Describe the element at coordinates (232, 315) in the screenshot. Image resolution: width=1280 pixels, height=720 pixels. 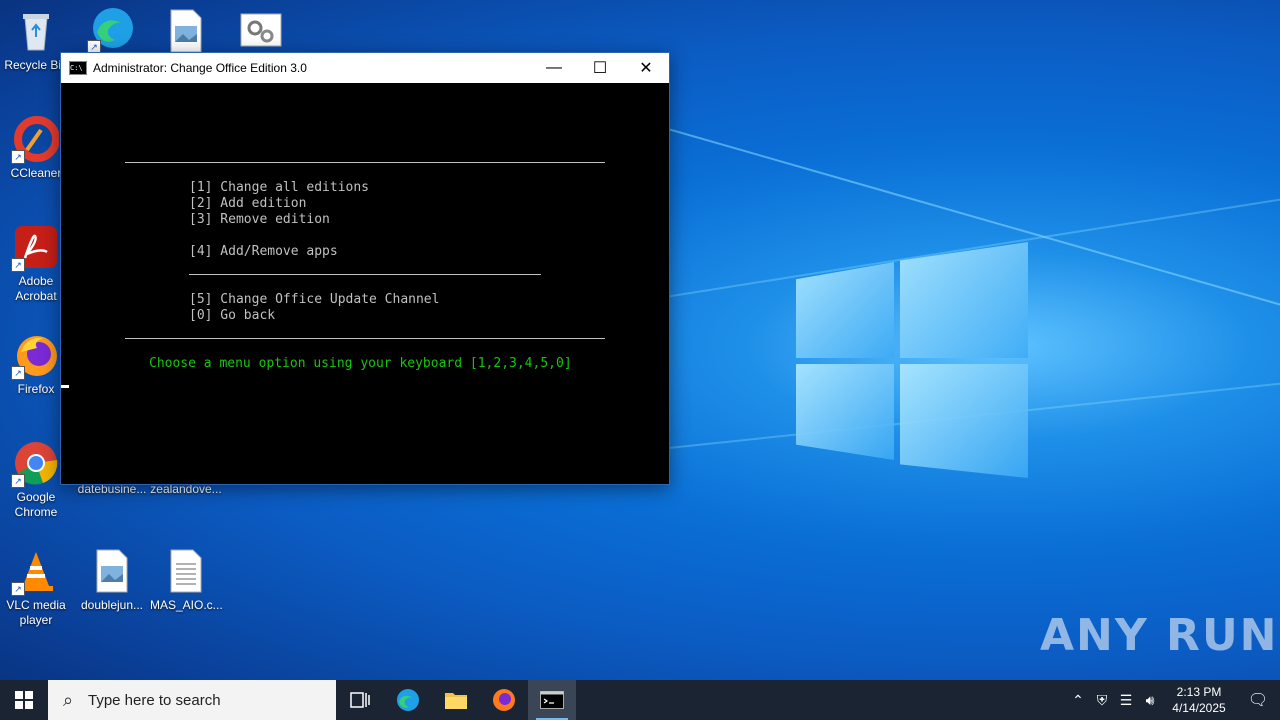
I see `menu-item-go-back: [0] Go back` at that location.